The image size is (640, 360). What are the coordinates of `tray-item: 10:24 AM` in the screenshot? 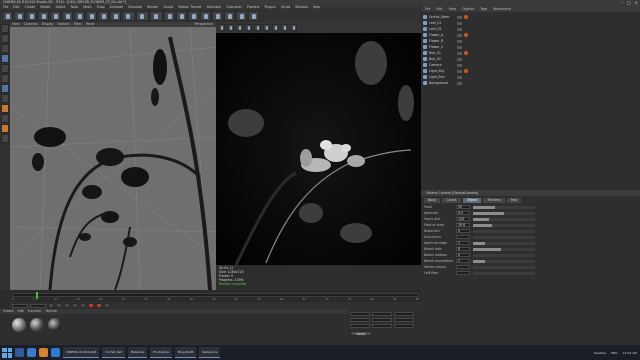 It's located at (630, 353).